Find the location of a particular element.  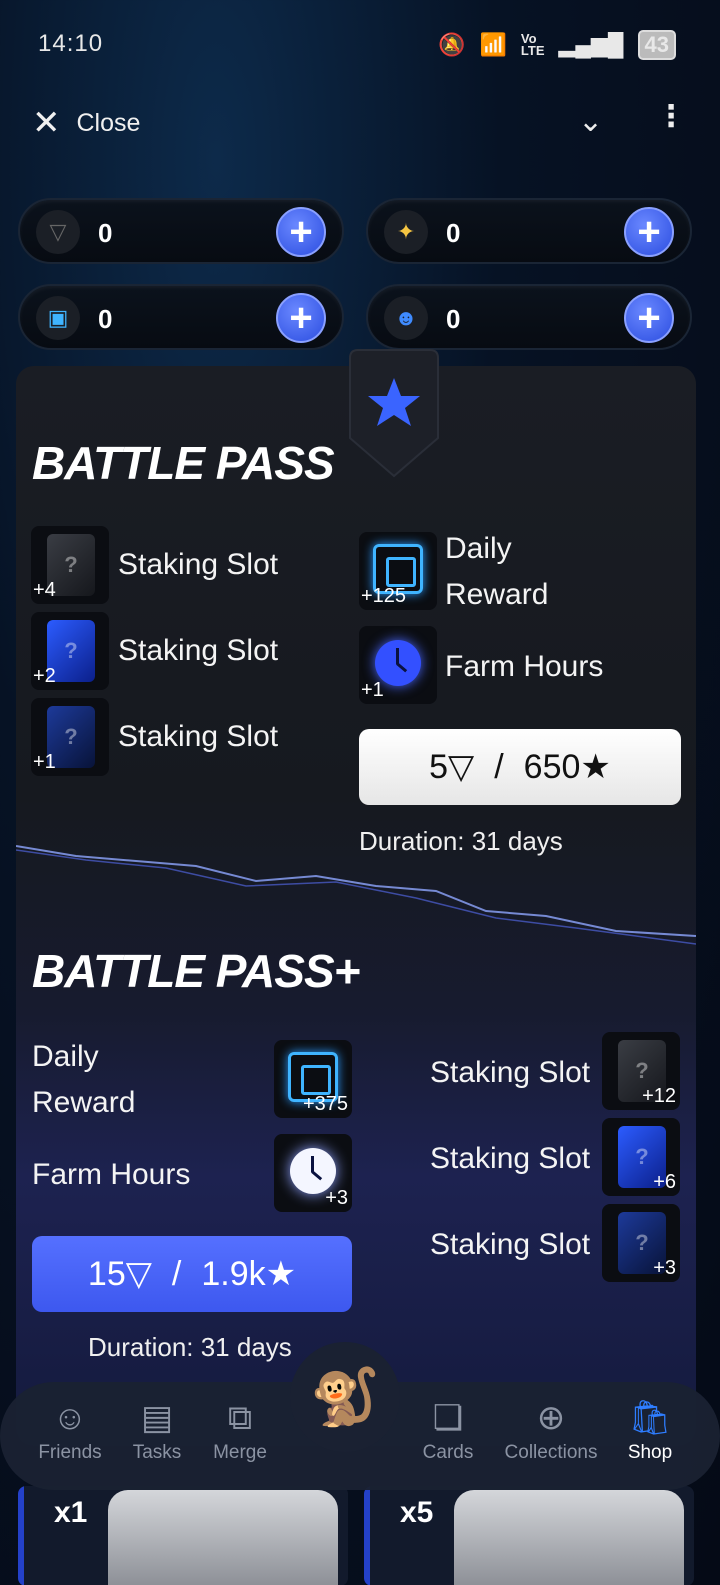

chevron-down-icon: ⌄ is located at coordinates (590, 121).